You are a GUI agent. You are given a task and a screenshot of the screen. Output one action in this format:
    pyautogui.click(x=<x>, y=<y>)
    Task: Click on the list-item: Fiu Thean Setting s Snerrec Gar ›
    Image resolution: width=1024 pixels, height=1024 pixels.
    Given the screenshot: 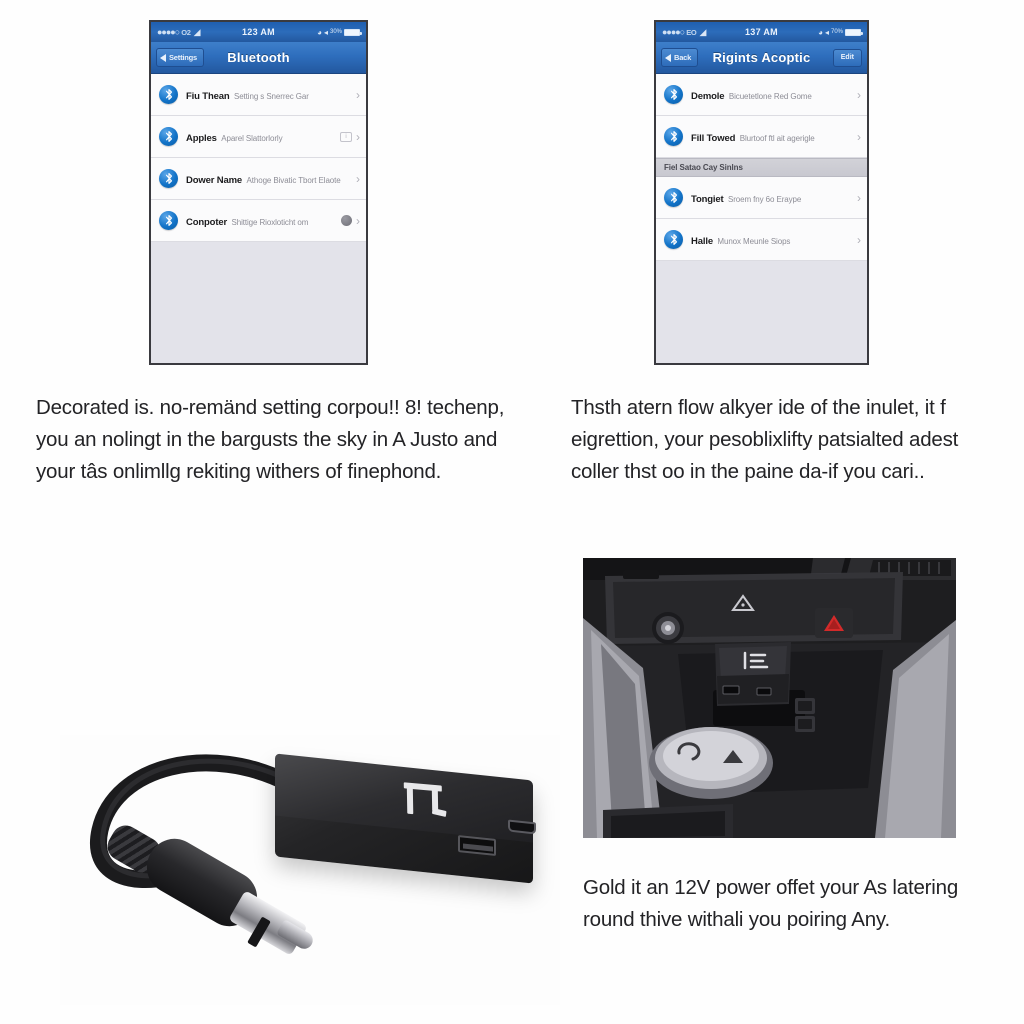 What is the action you would take?
    pyautogui.click(x=258, y=95)
    